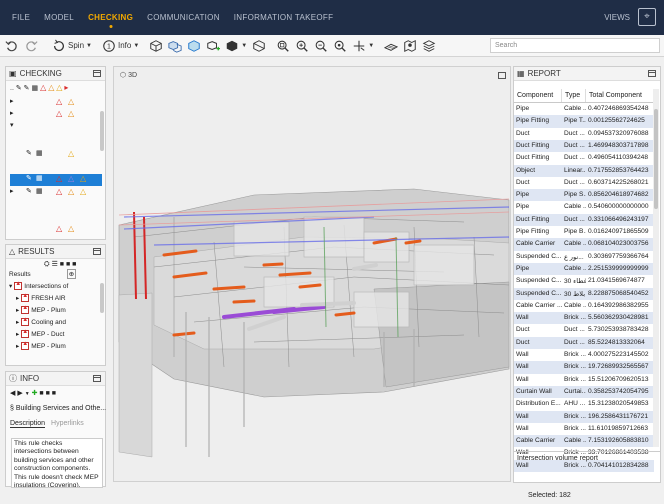 This screenshot has width=664, height=504. I want to click on checking-row: △ △, so click(56, 230).